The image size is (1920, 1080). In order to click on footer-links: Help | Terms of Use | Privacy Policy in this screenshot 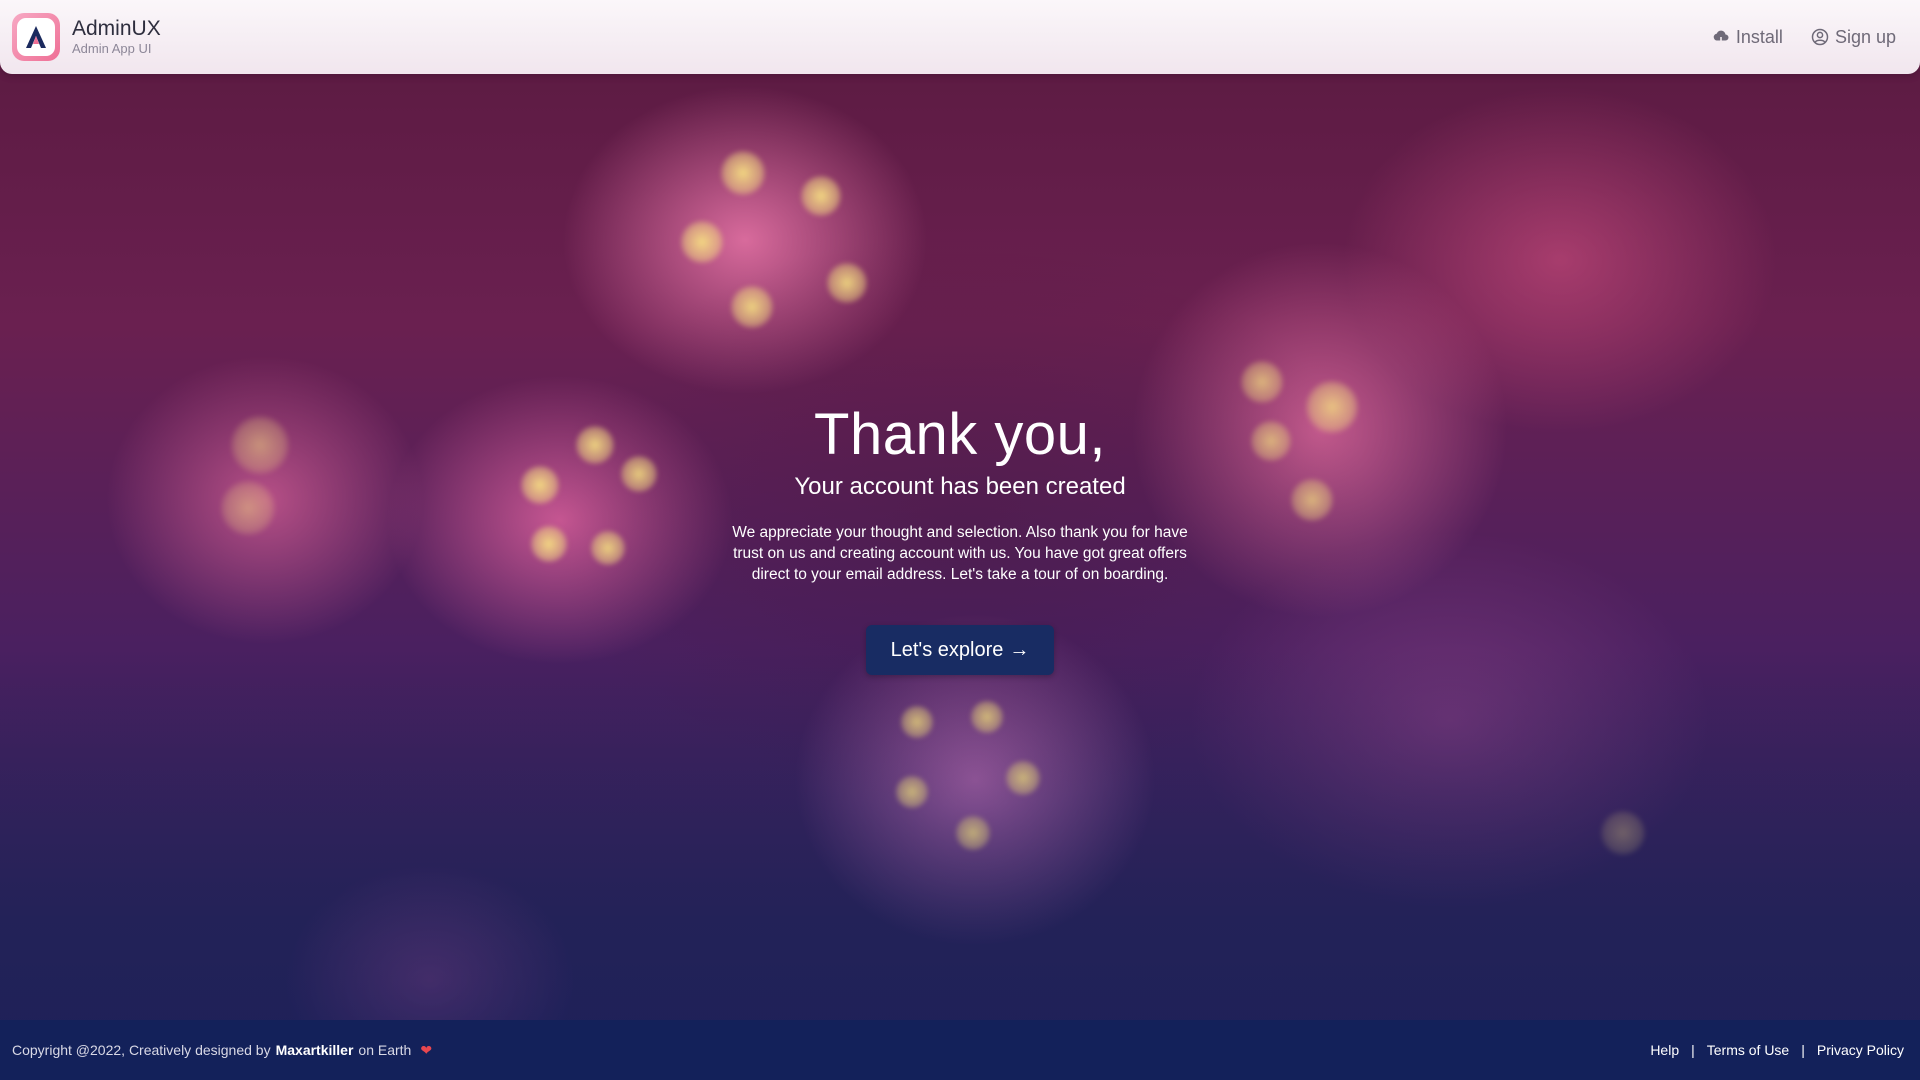, I will do `click(1777, 1050)`.